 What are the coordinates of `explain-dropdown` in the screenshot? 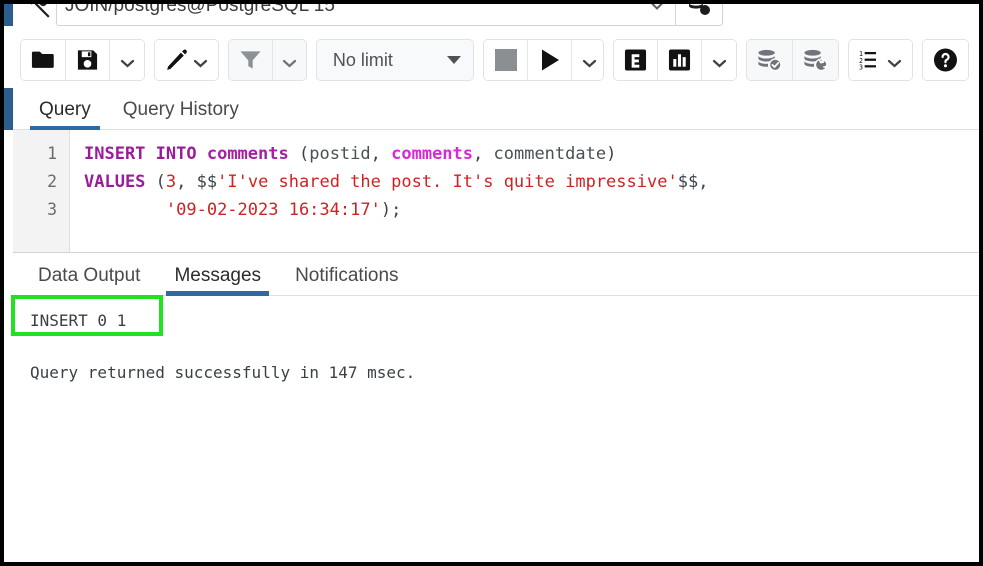 It's located at (719, 60).